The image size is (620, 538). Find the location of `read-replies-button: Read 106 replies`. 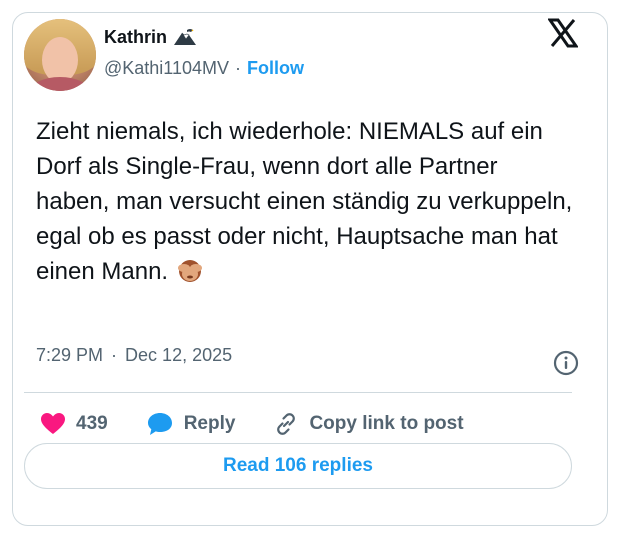

read-replies-button: Read 106 replies is located at coordinates (298, 466).